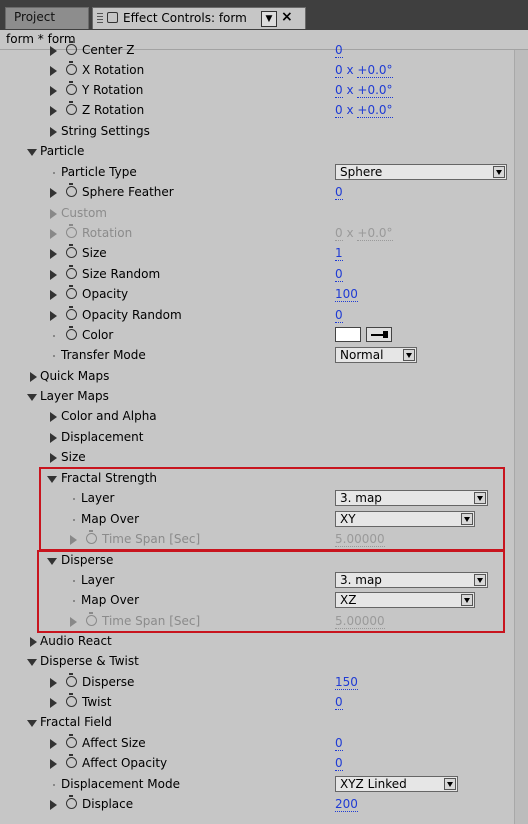 The image size is (528, 824). Describe the element at coordinates (257, 377) in the screenshot. I see `group-row-quick-maps: Quick Maps` at that location.